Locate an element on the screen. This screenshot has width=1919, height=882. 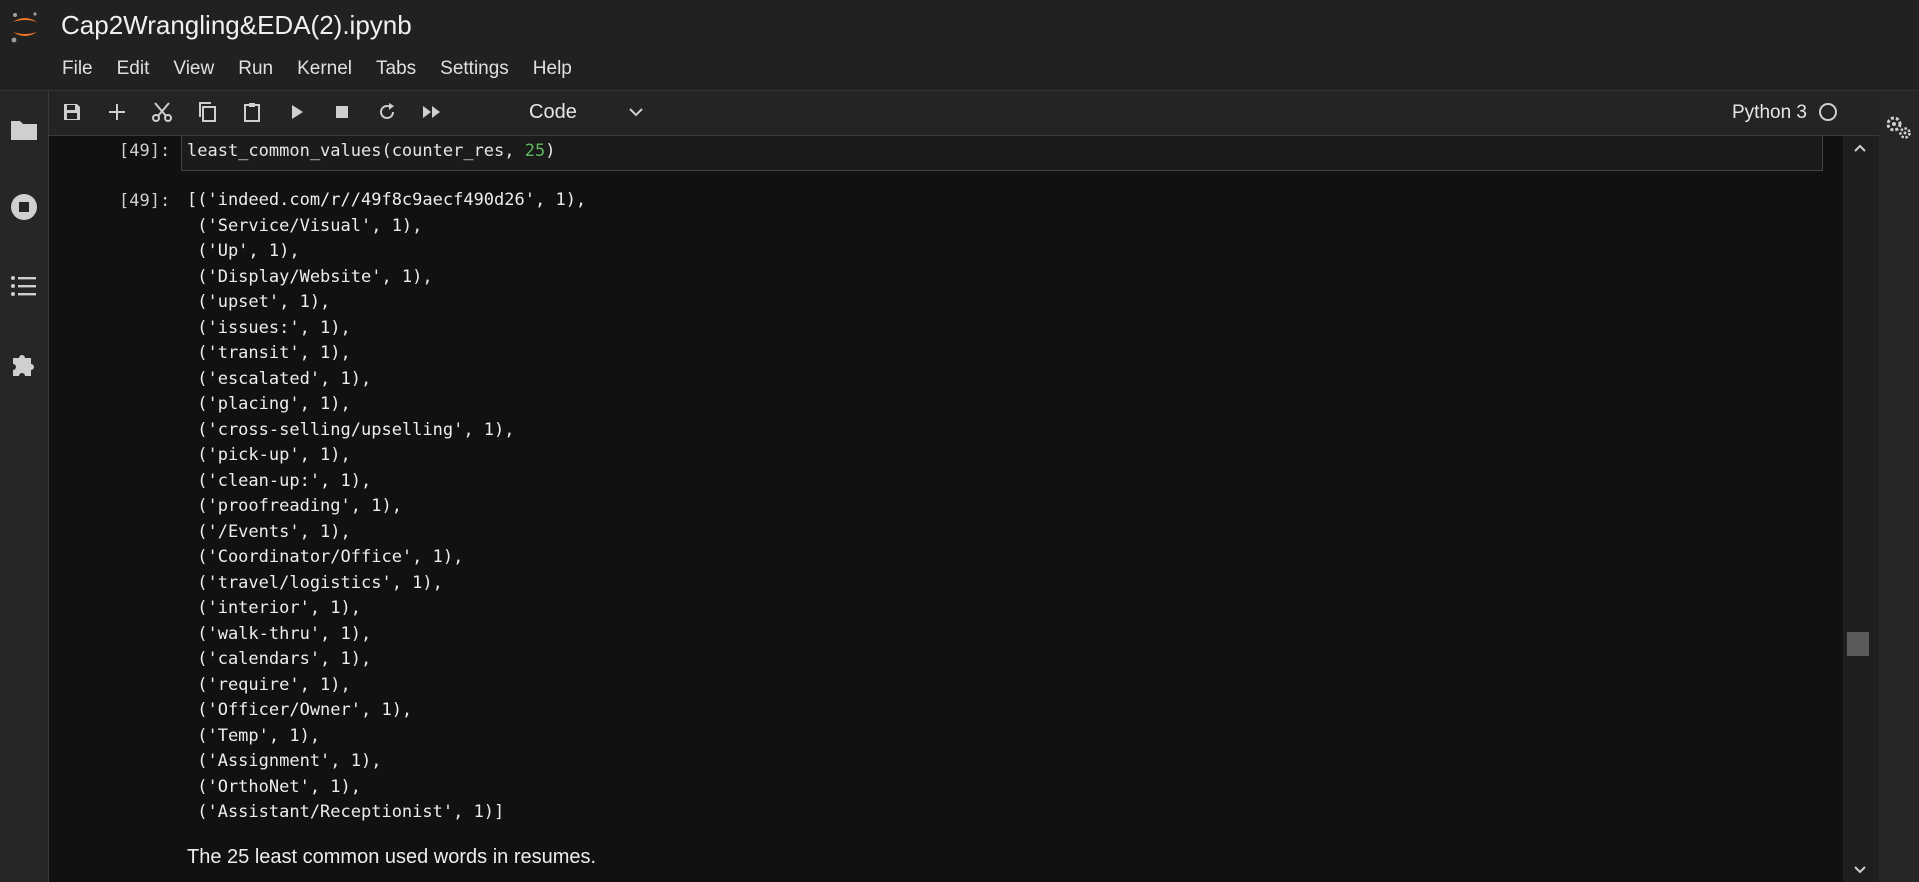
code-number: 25 is located at coordinates (535, 151).